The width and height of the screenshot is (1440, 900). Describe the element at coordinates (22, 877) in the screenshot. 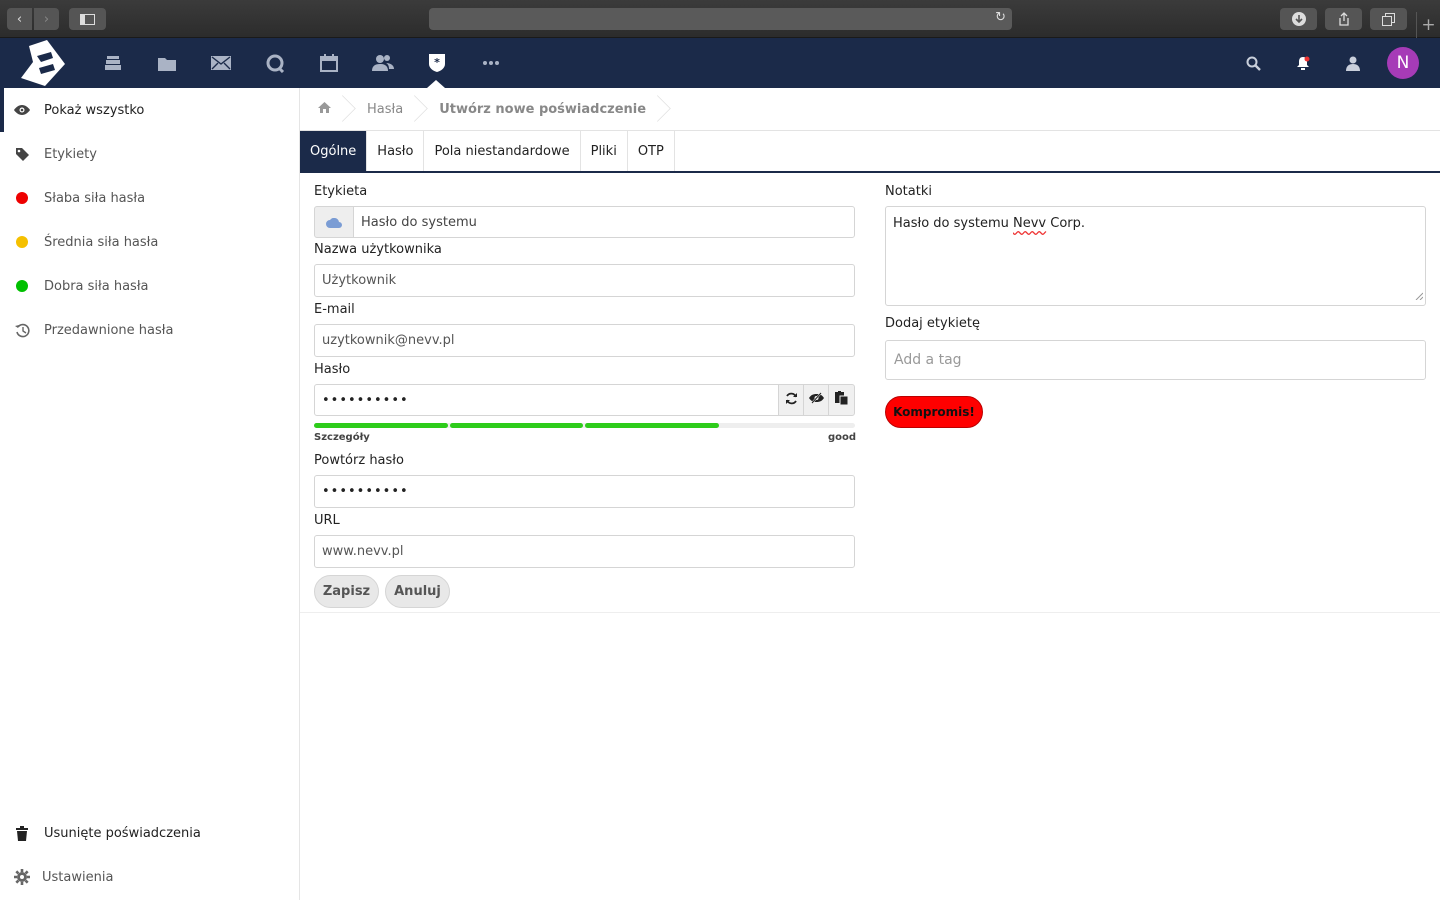

I see `gear-icon` at that location.